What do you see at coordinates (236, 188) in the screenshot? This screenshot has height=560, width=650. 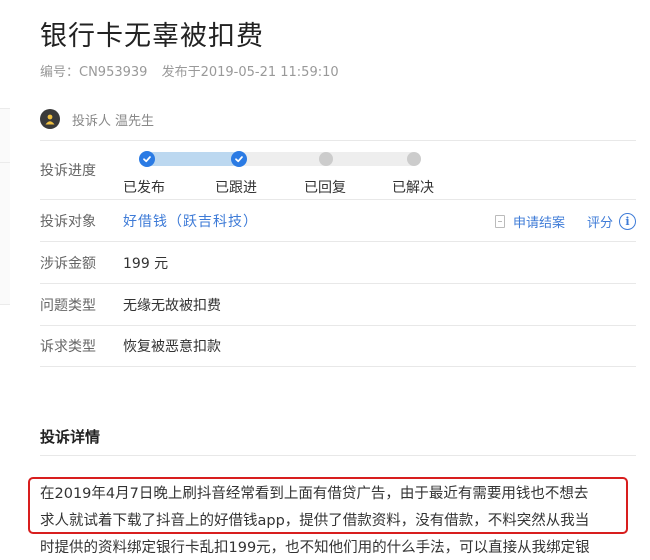 I see `step-label-followed: 已跟进` at bounding box center [236, 188].